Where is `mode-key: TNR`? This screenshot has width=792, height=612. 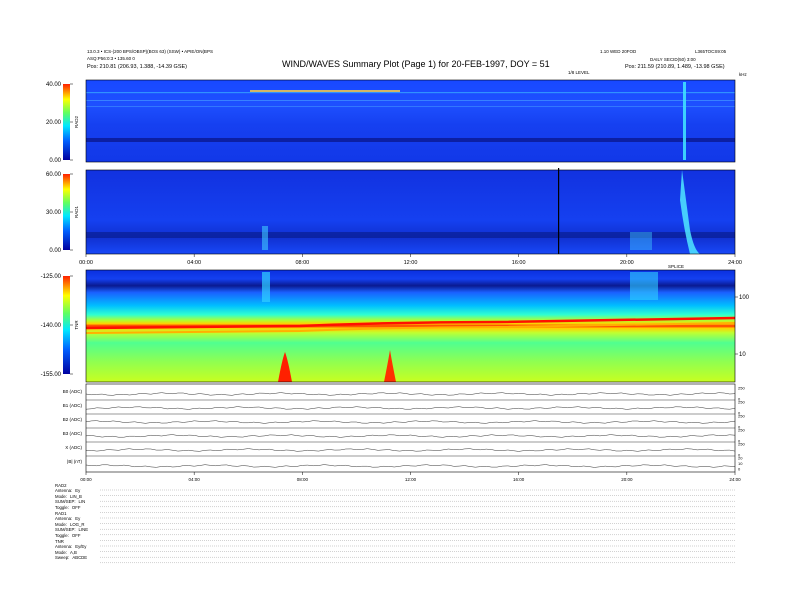
mode-key: TNR is located at coordinates (59, 541).